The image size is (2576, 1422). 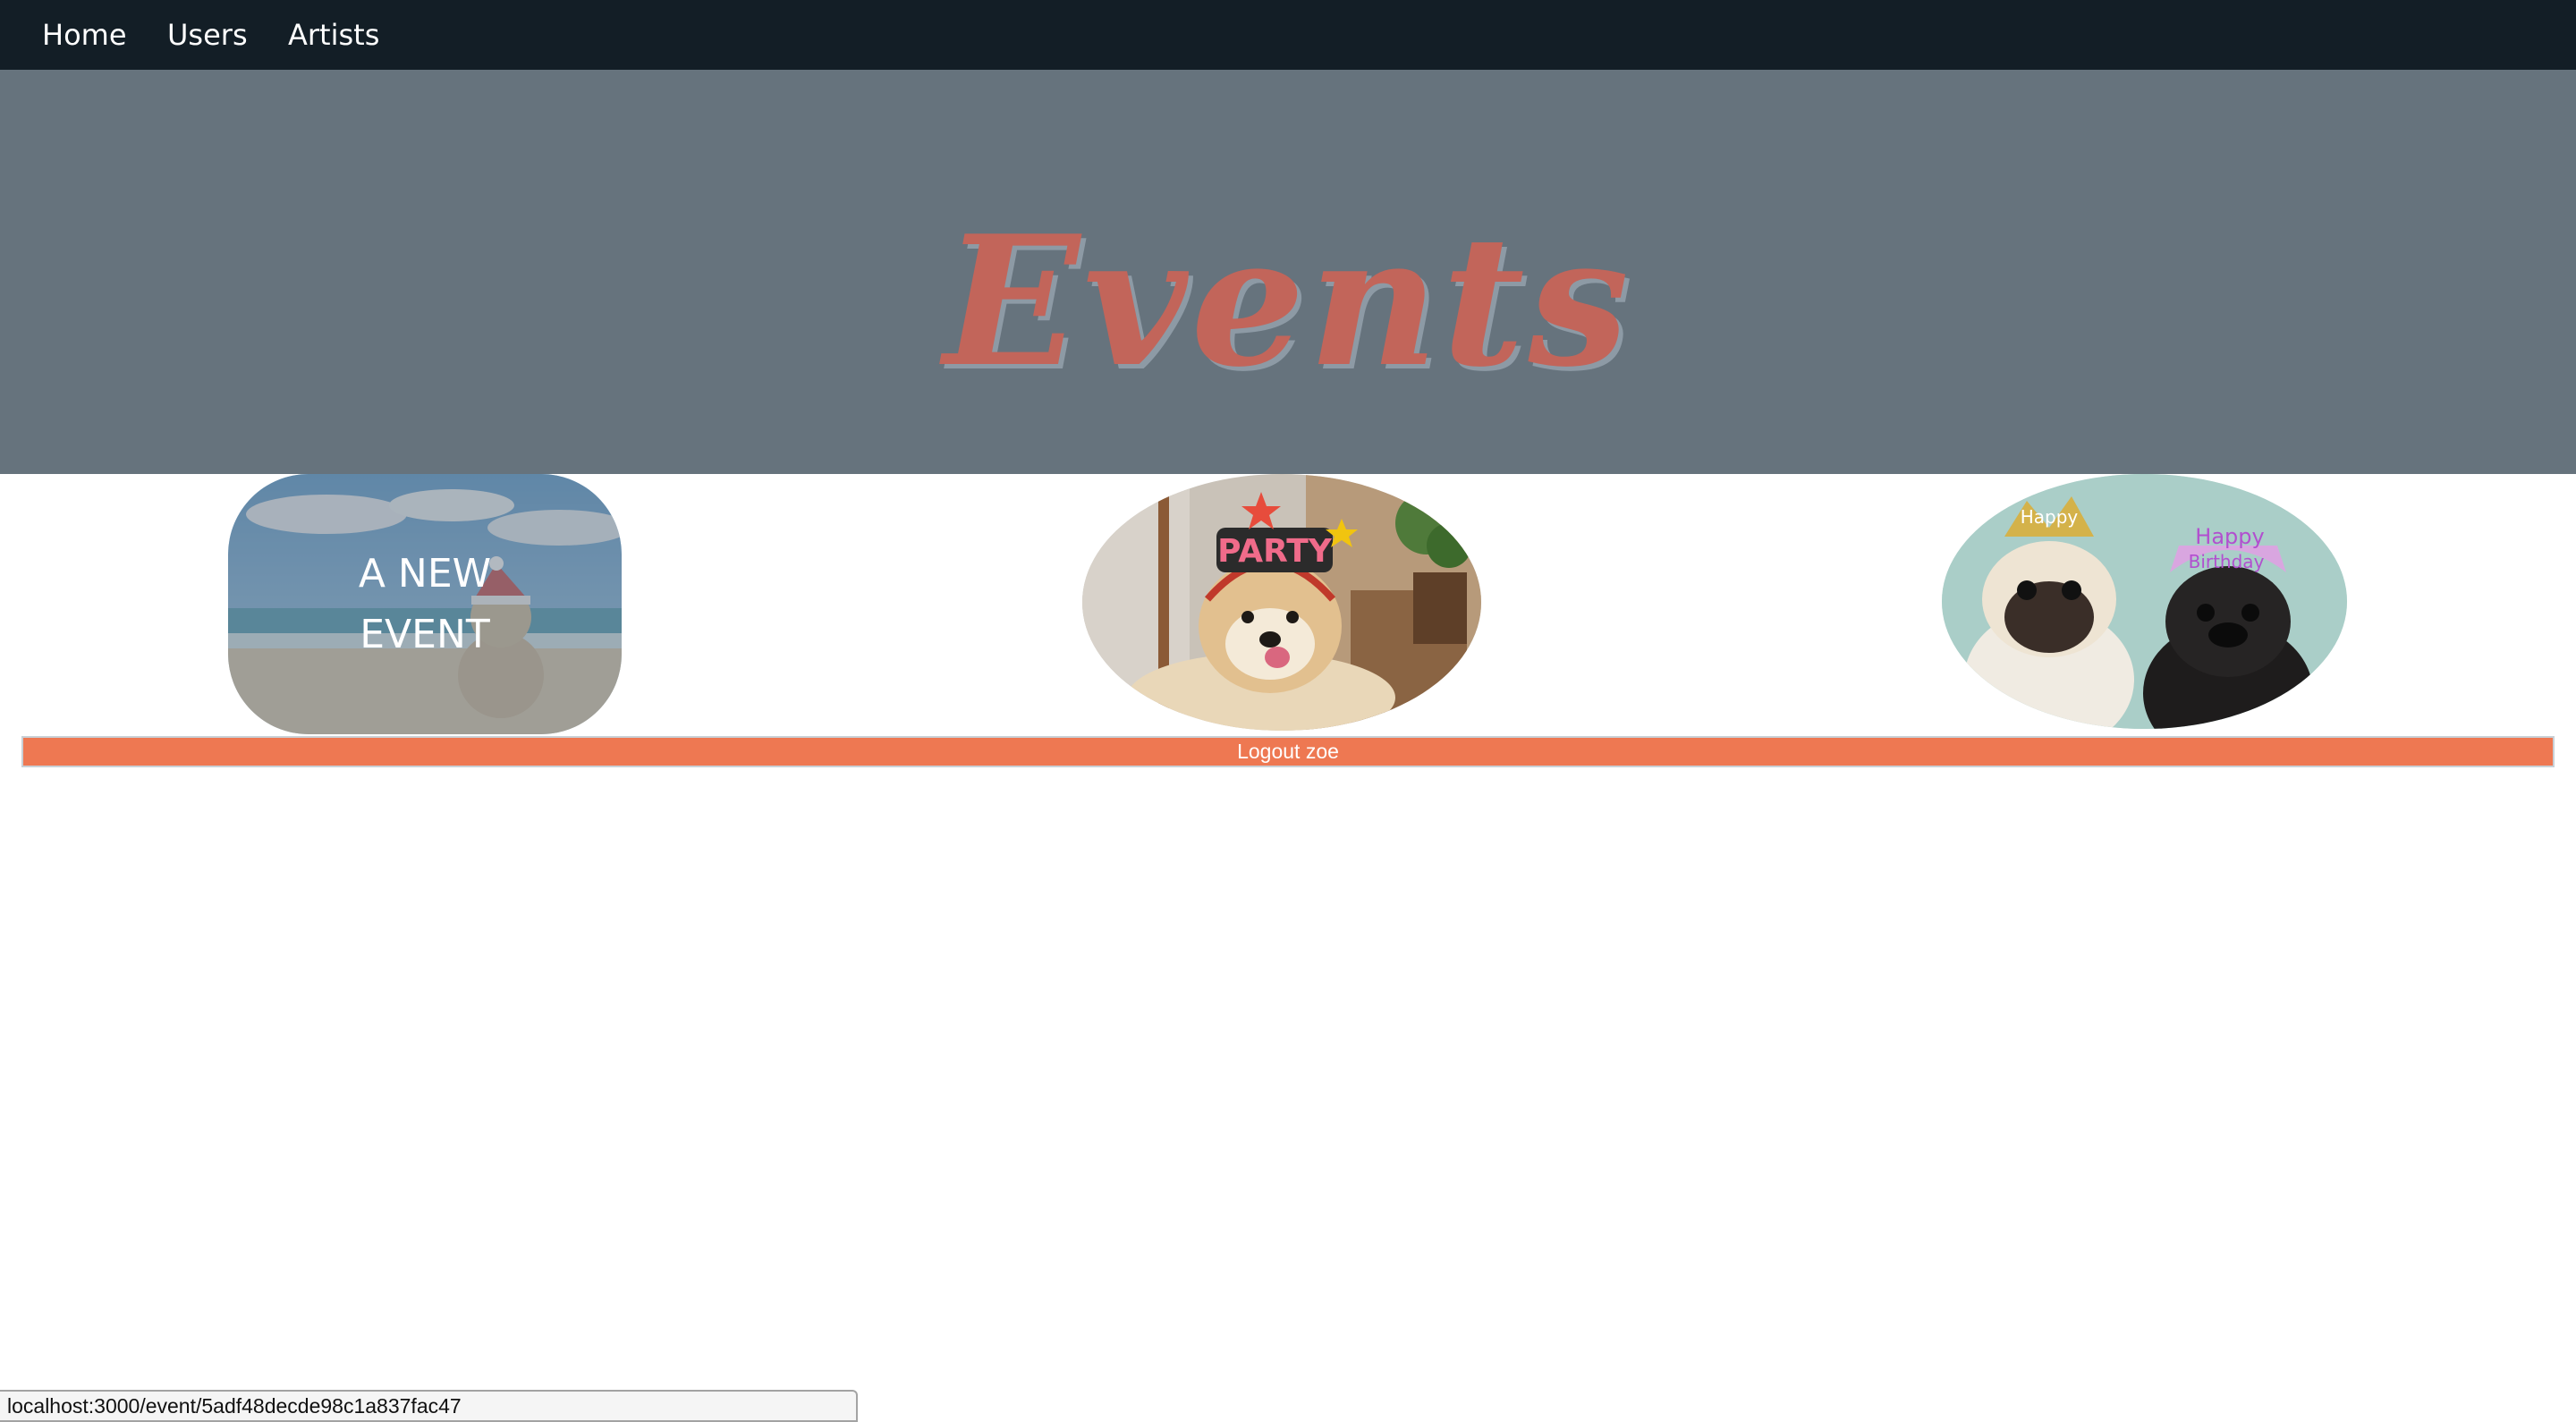 What do you see at coordinates (207, 35) in the screenshot?
I see `nav-users-link: Users` at bounding box center [207, 35].